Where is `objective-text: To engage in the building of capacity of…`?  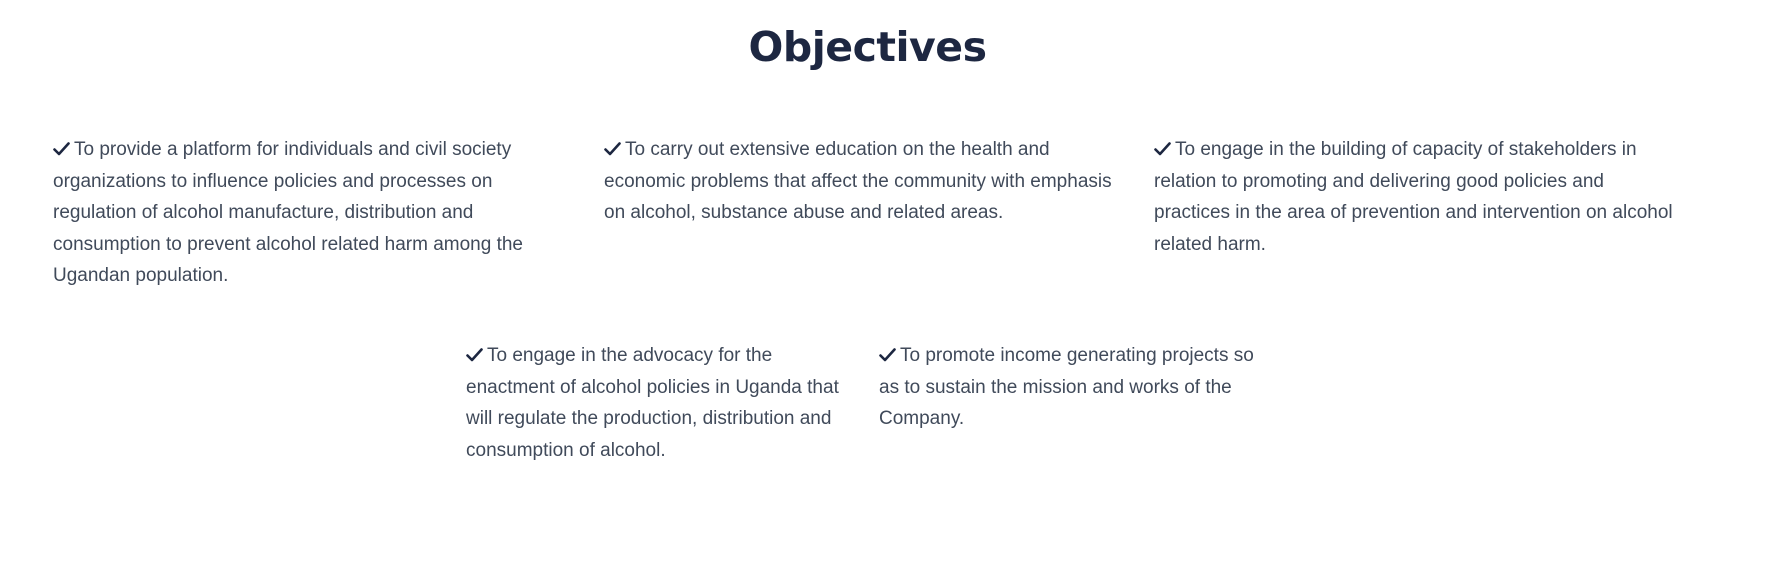 objective-text: To engage in the building of capacity of… is located at coordinates (1413, 197).